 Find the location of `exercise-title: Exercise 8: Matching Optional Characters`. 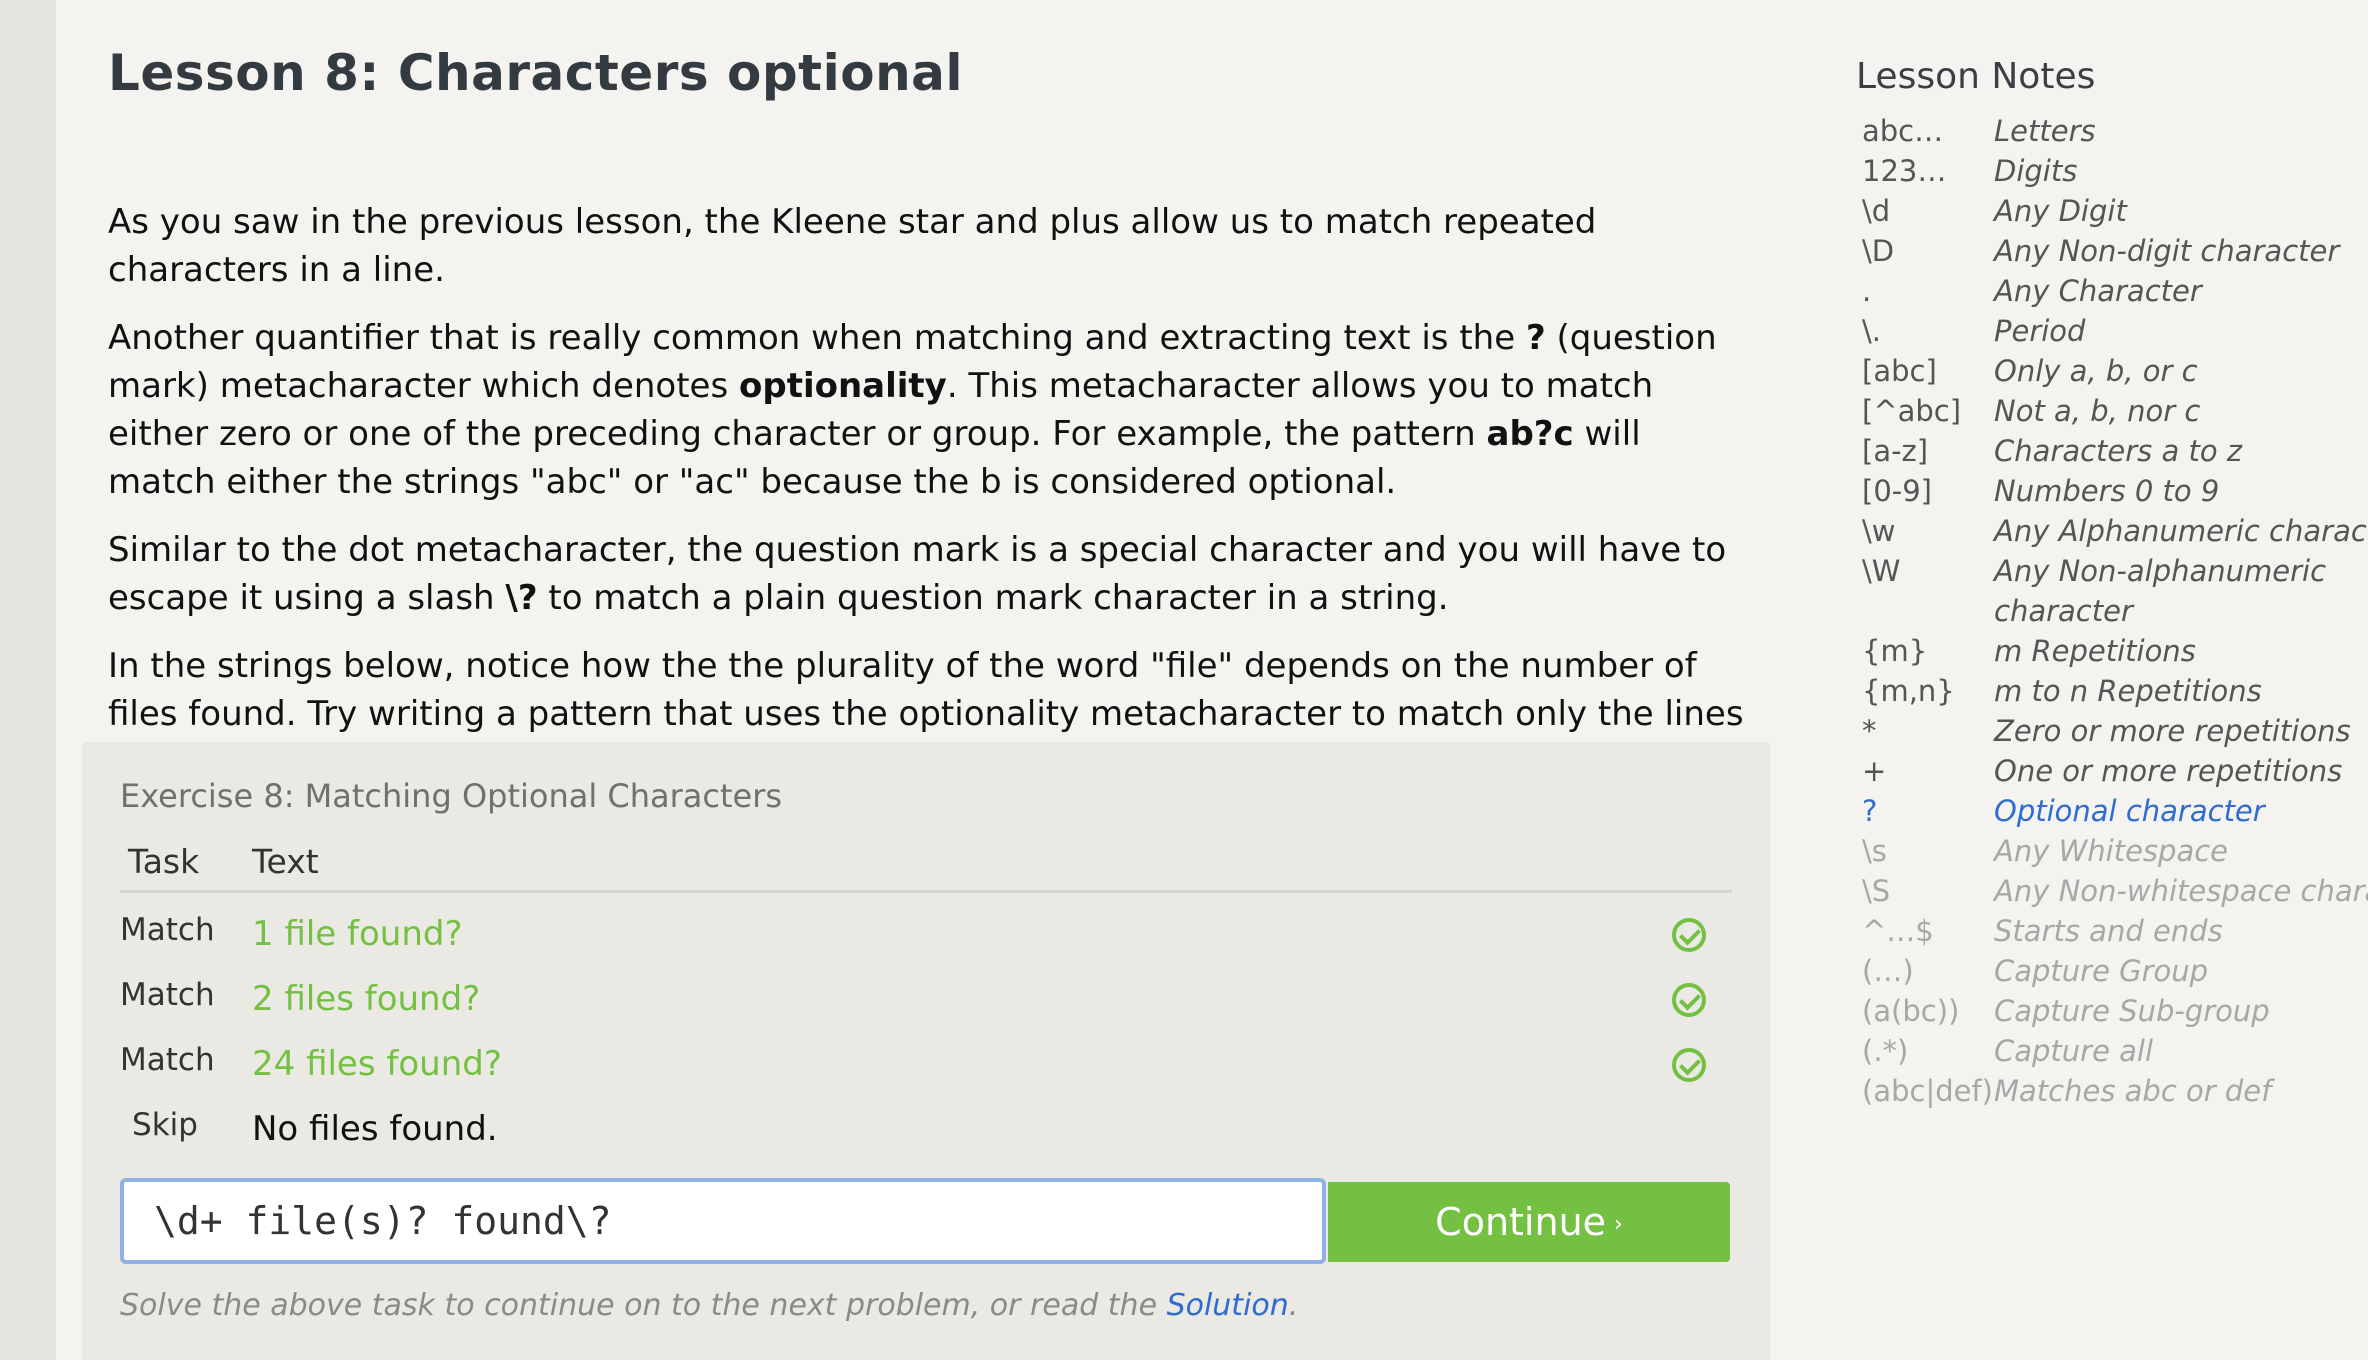

exercise-title: Exercise 8: Matching Optional Characters is located at coordinates (451, 796).